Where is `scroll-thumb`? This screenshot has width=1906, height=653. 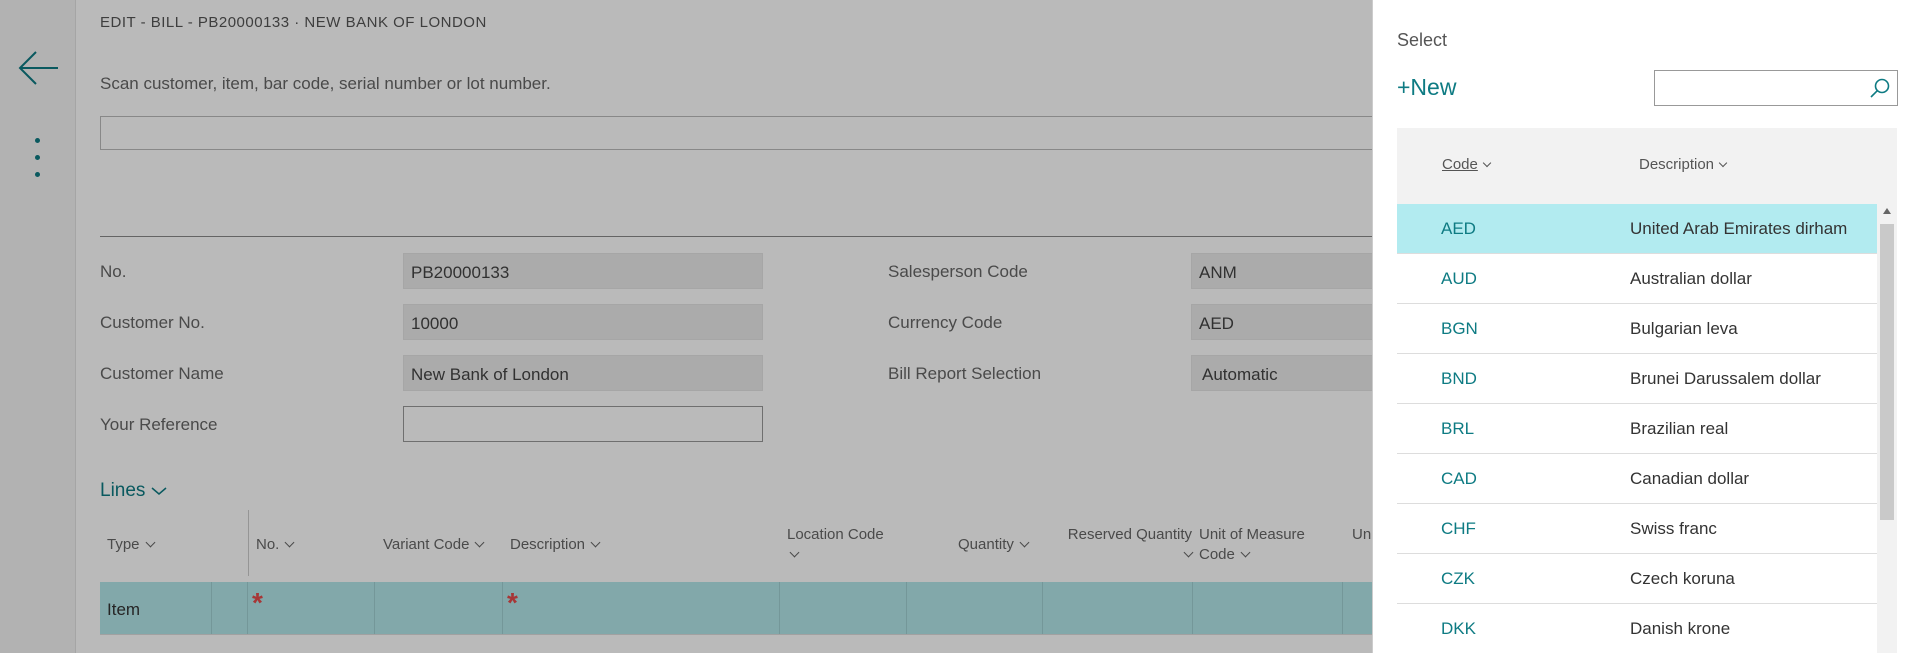
scroll-thumb is located at coordinates (1887, 372).